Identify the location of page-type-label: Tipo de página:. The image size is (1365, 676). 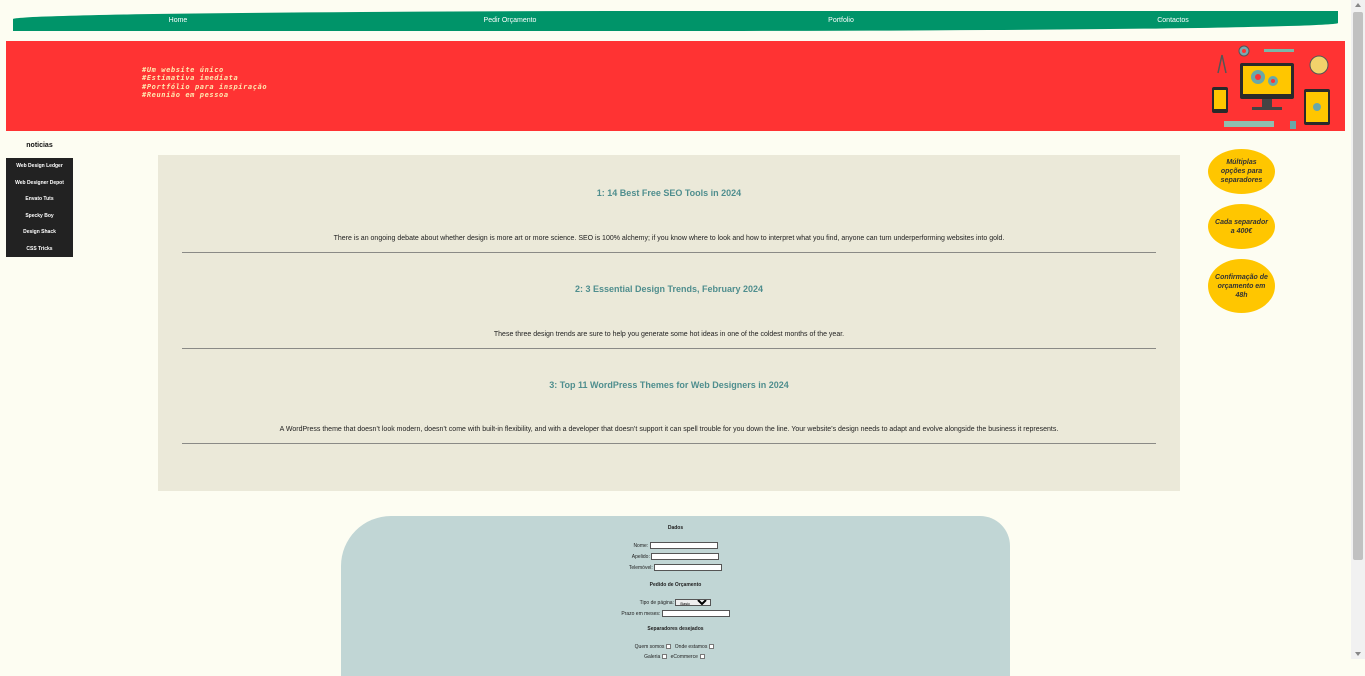
(656, 602).